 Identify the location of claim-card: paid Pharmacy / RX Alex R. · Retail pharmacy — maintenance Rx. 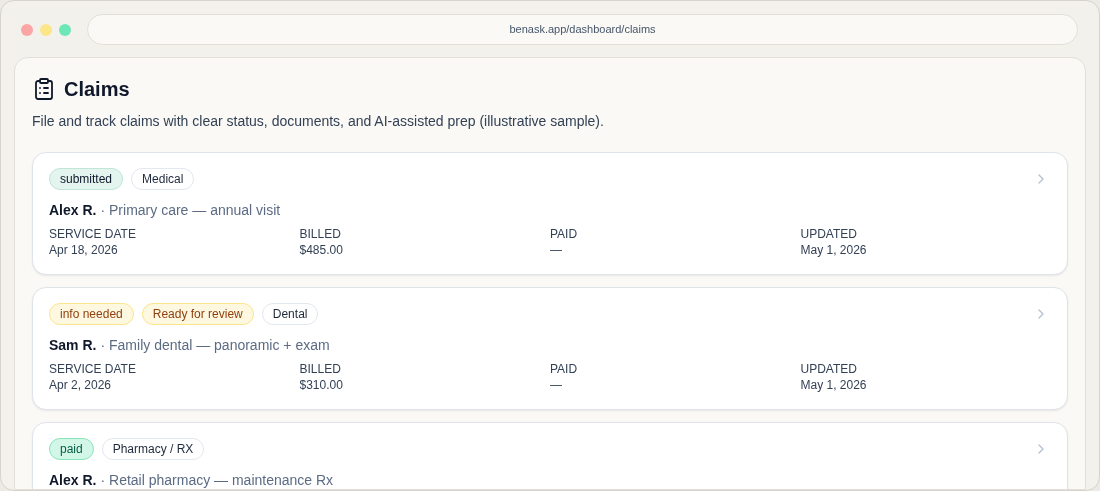
(550, 455).